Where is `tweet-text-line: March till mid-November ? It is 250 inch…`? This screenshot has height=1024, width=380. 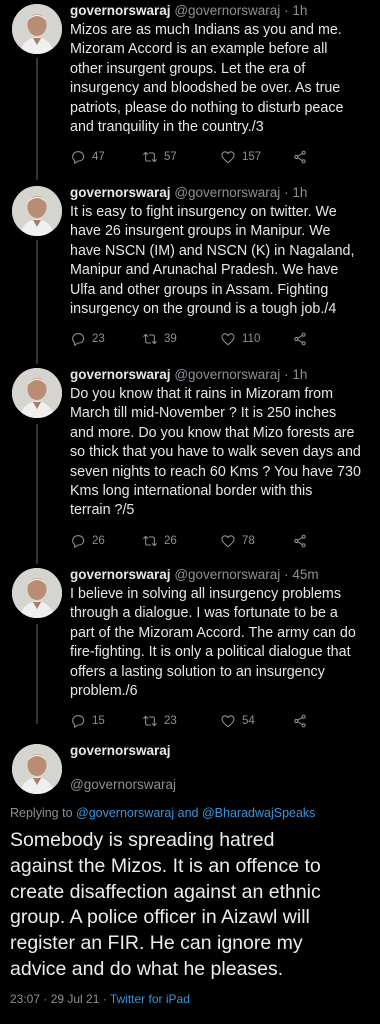 tweet-text-line: March till mid-November ? It is 250 inch… is located at coordinates (203, 413).